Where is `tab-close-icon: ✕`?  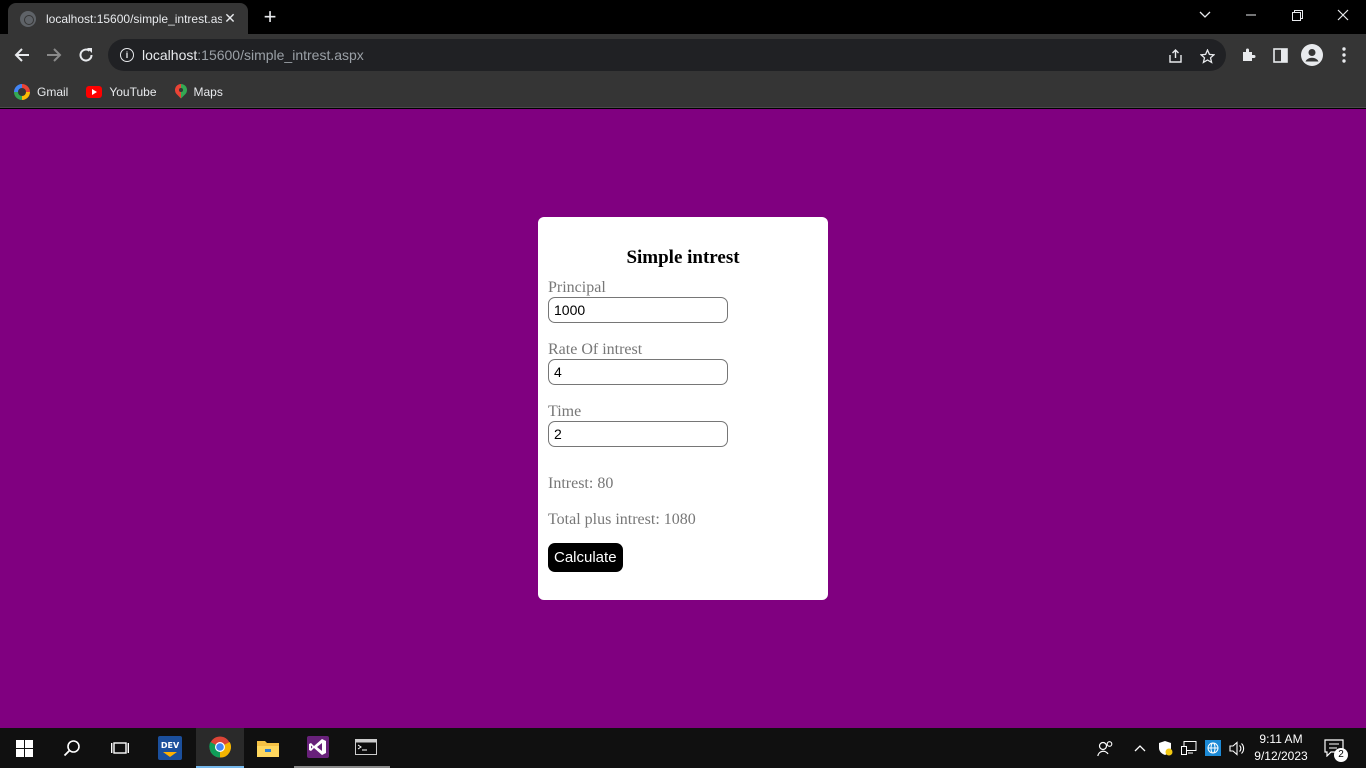 tab-close-icon: ✕ is located at coordinates (230, 18).